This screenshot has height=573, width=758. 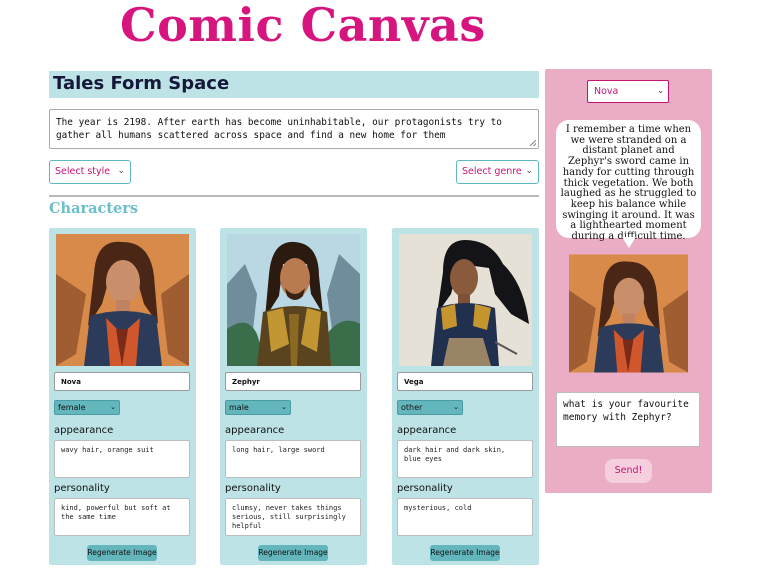 What do you see at coordinates (303, 26) in the screenshot?
I see `app-title: Comic Canvas` at bounding box center [303, 26].